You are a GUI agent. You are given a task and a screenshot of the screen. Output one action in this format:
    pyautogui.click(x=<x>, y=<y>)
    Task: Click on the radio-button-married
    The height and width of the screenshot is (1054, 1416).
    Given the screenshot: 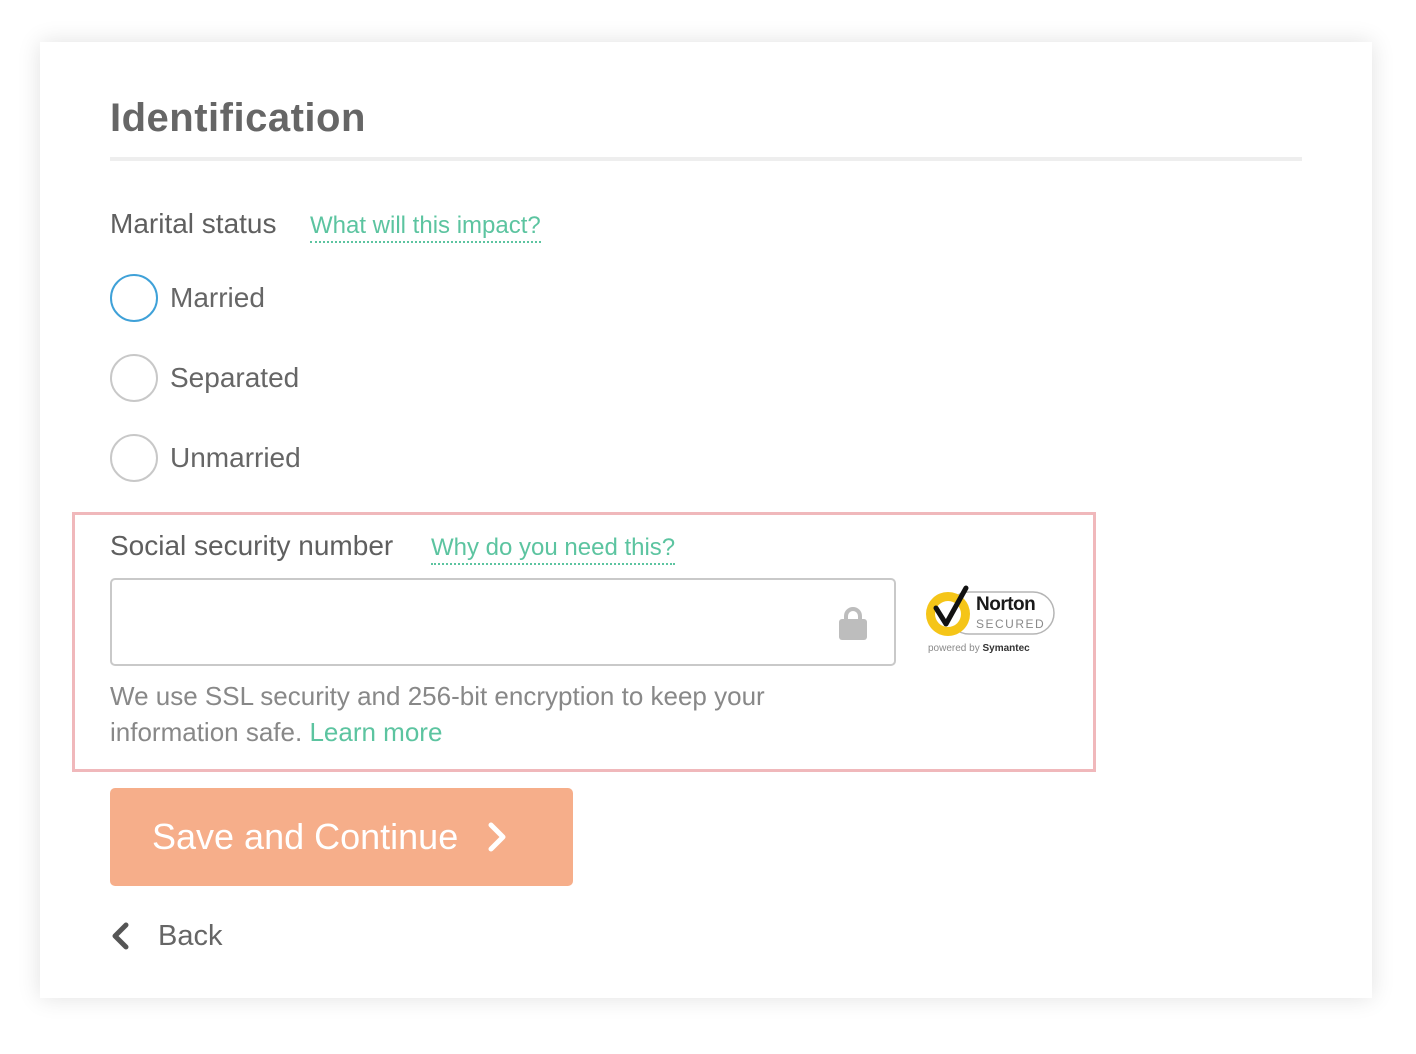 What is the action you would take?
    pyautogui.click(x=134, y=298)
    